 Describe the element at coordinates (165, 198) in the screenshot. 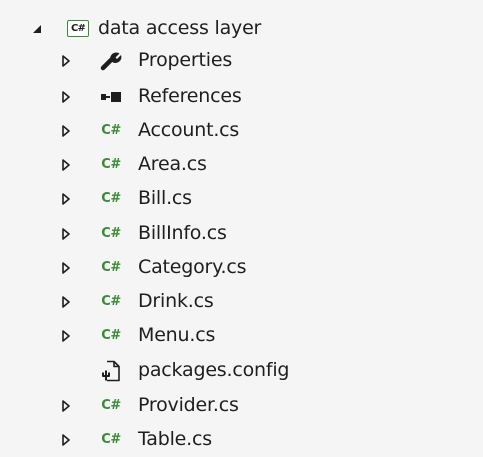

I see `item-label: Bill.cs` at that location.